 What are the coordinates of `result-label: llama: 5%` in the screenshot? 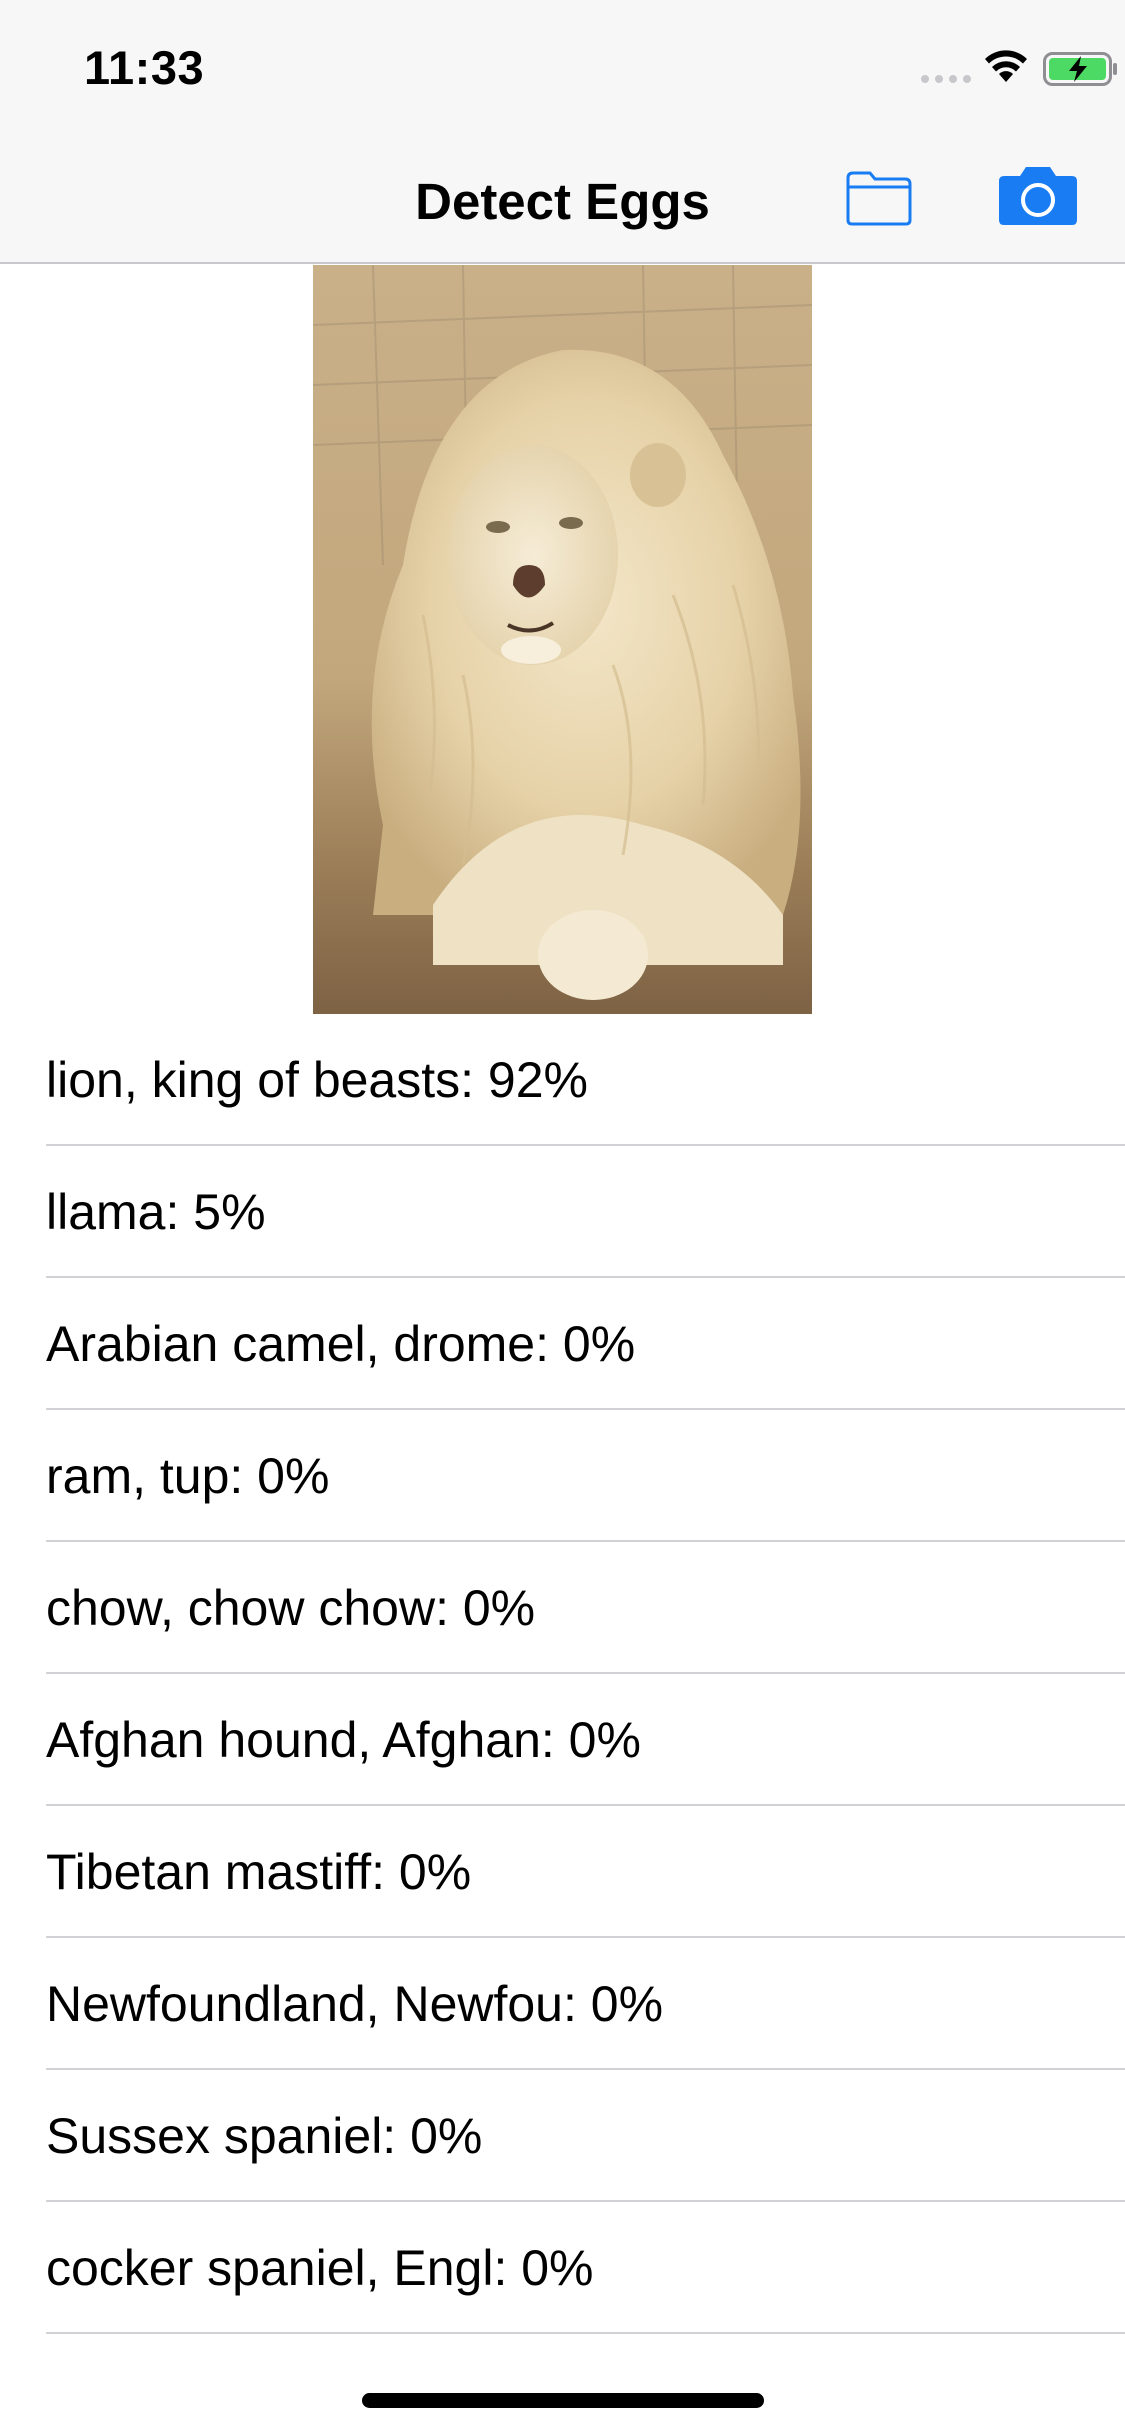 It's located at (156, 1212).